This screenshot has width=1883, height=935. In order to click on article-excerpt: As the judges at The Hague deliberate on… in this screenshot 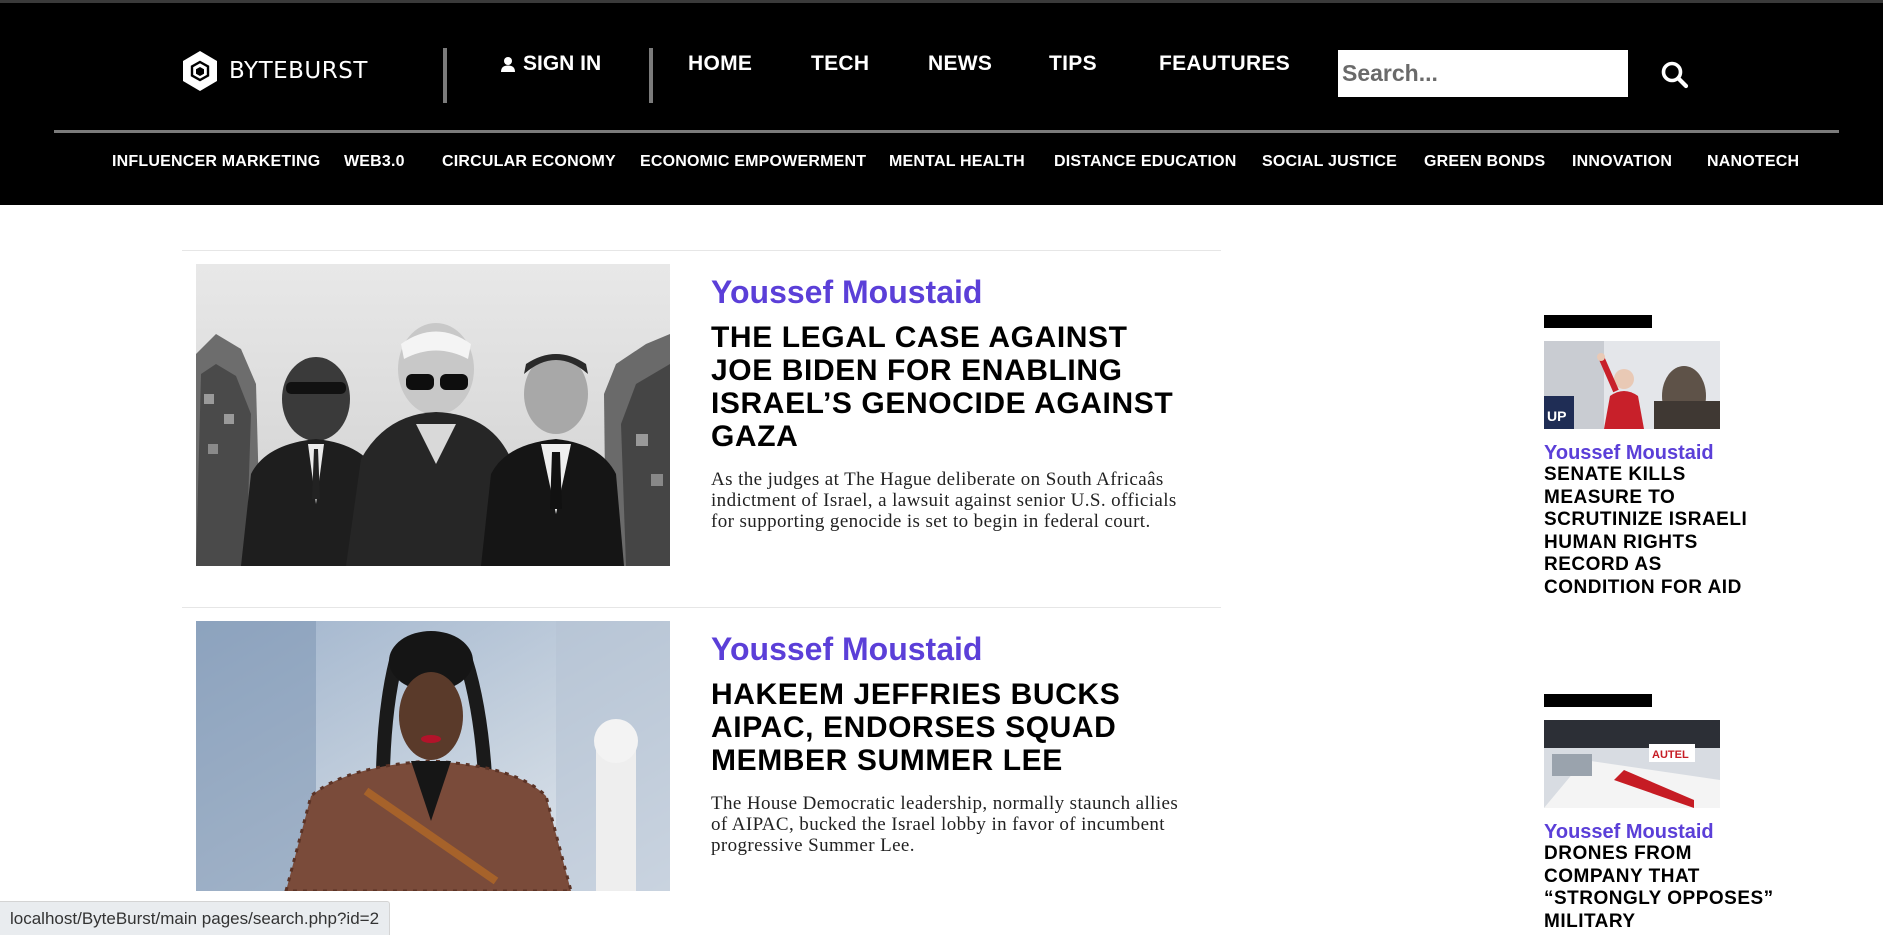, I will do `click(944, 500)`.